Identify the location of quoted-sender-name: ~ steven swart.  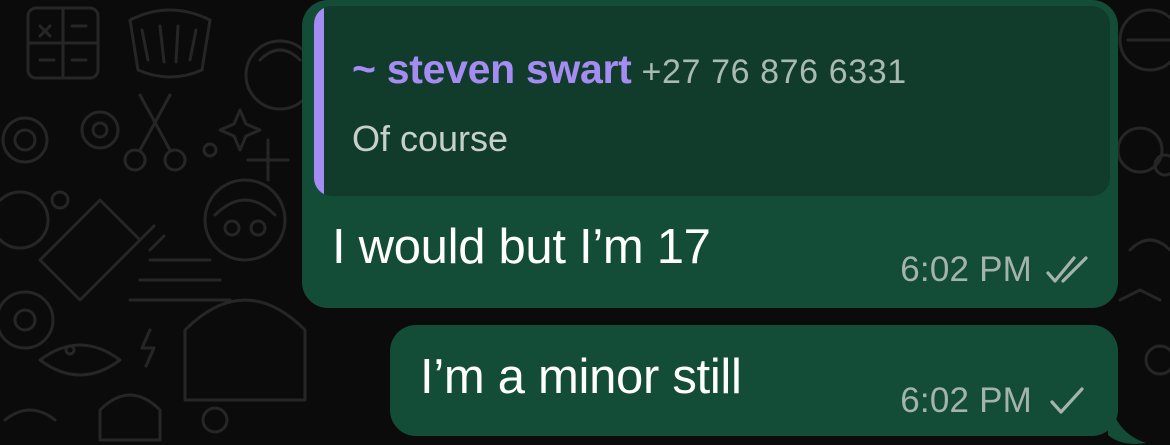
(492, 69).